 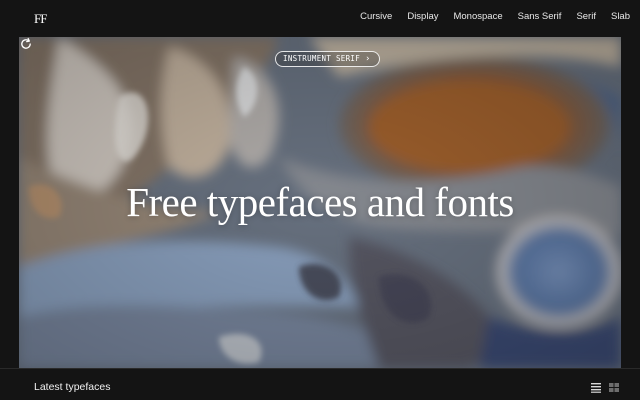 What do you see at coordinates (26, 44) in the screenshot?
I see `refresh-icon` at bounding box center [26, 44].